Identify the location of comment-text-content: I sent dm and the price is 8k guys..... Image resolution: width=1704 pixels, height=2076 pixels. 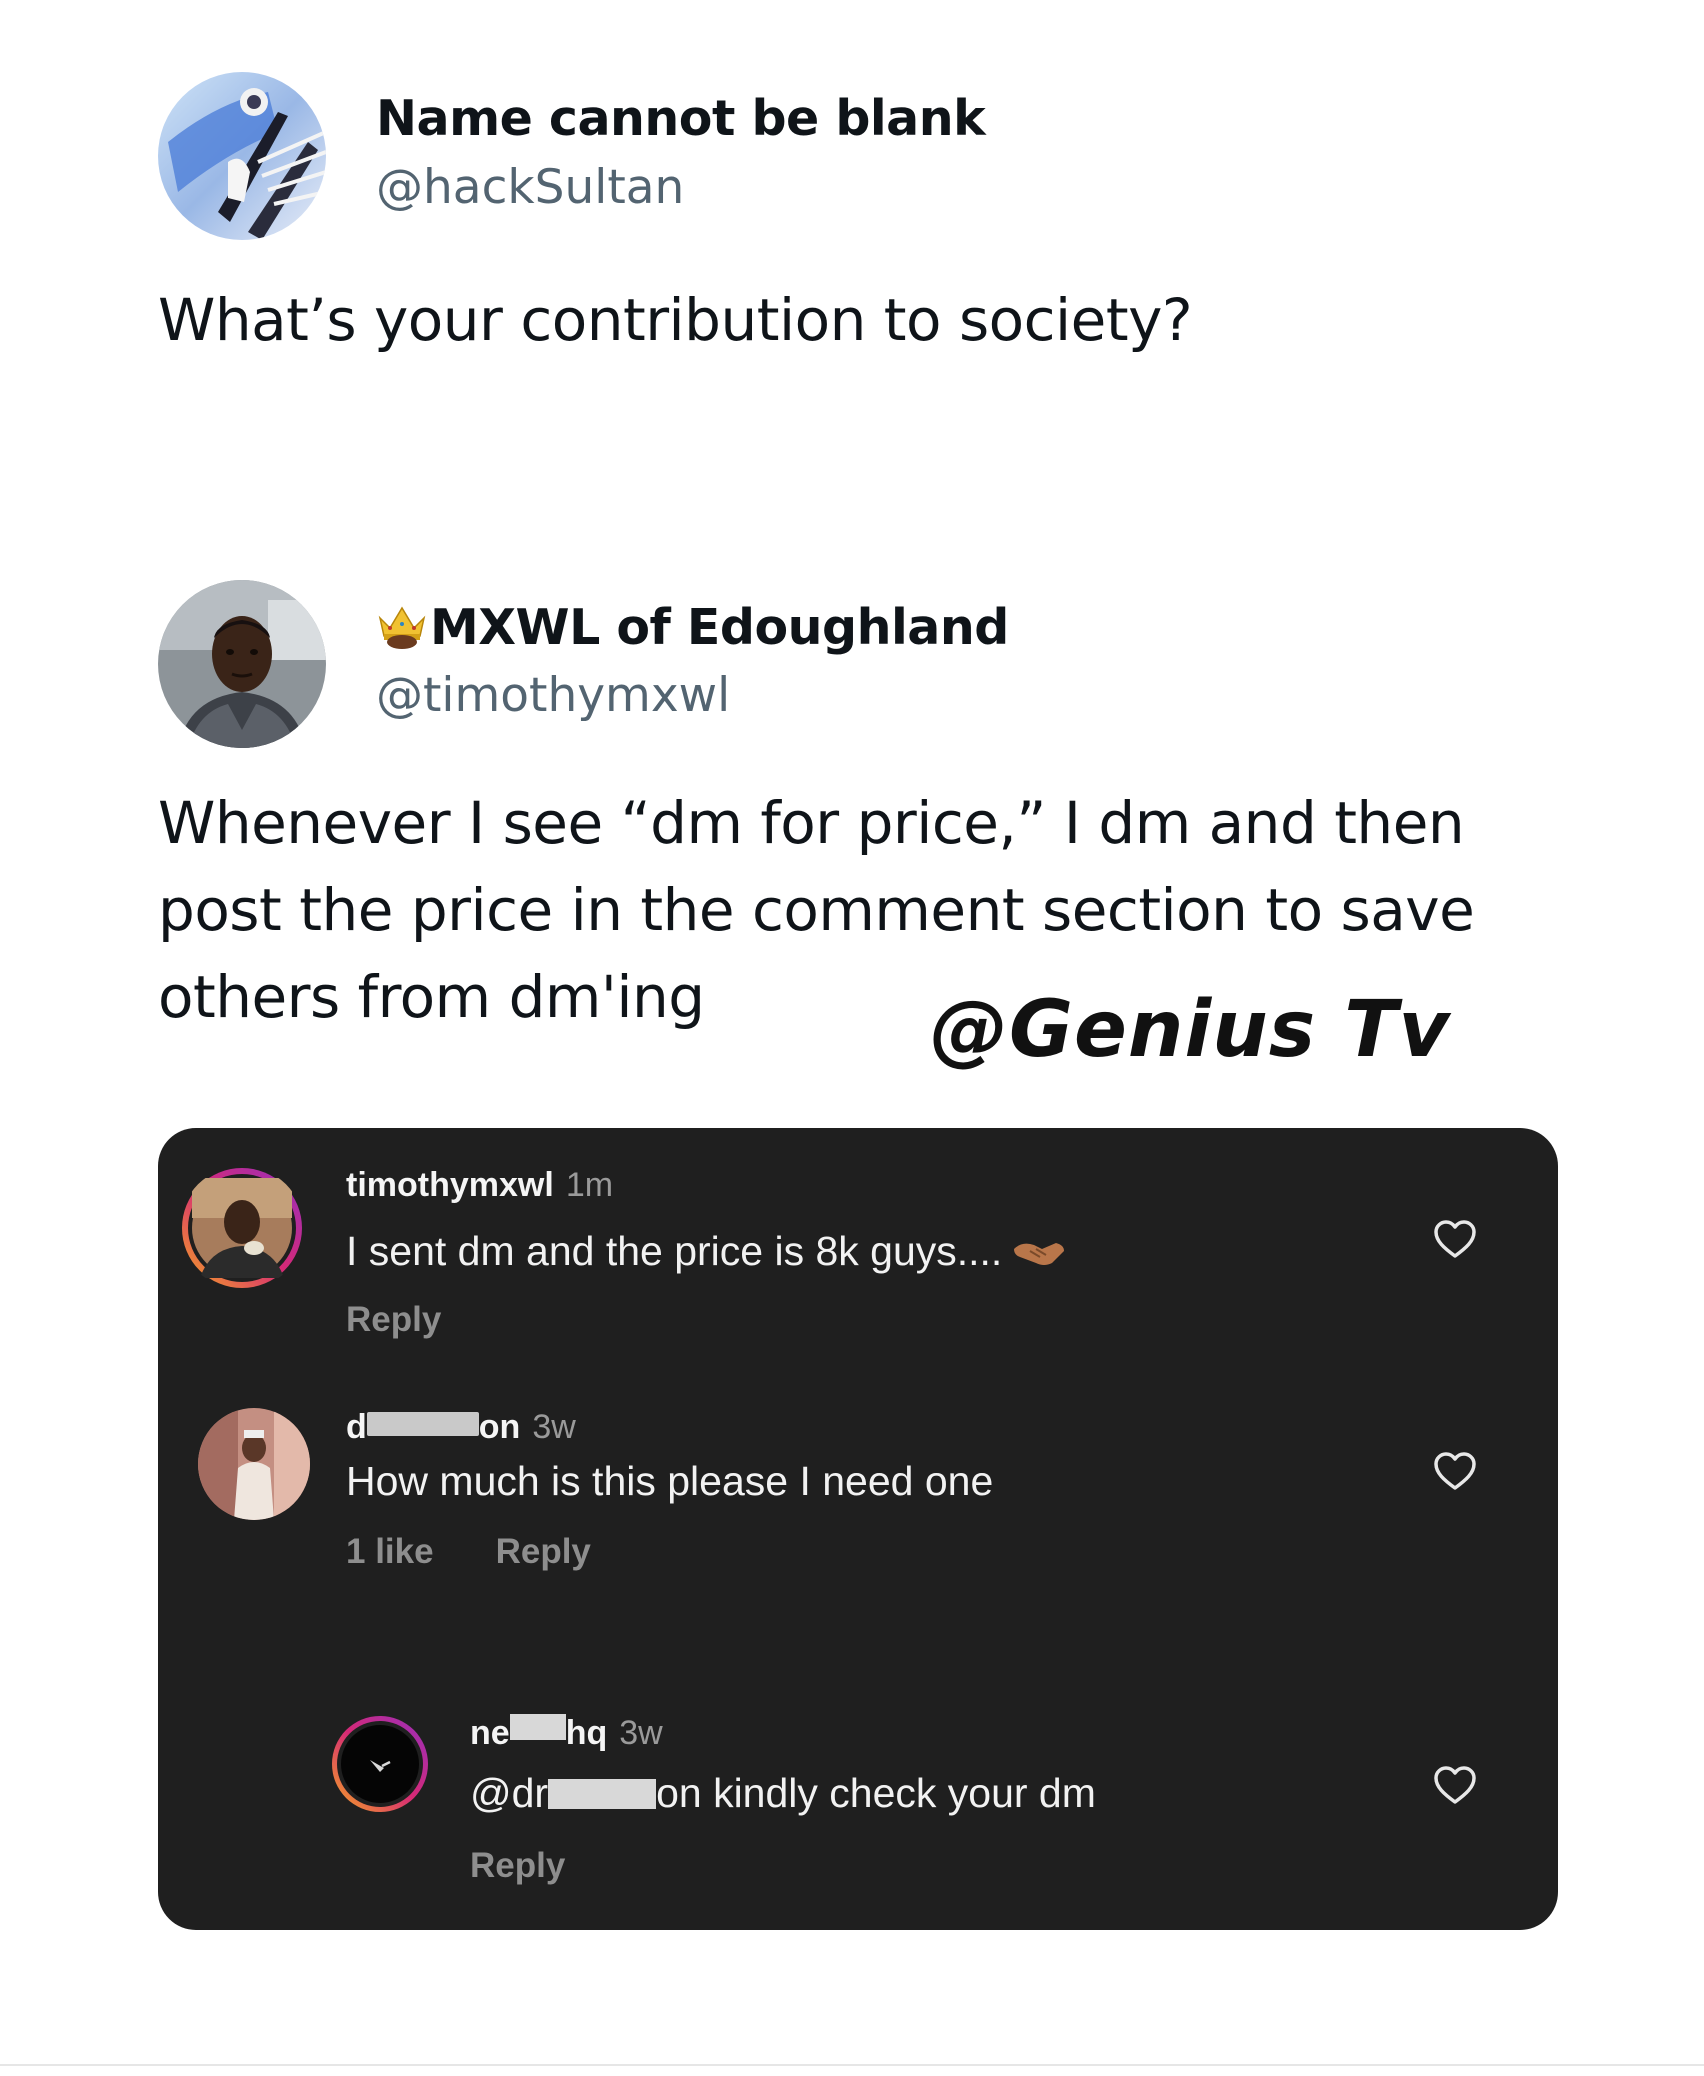
(674, 1251).